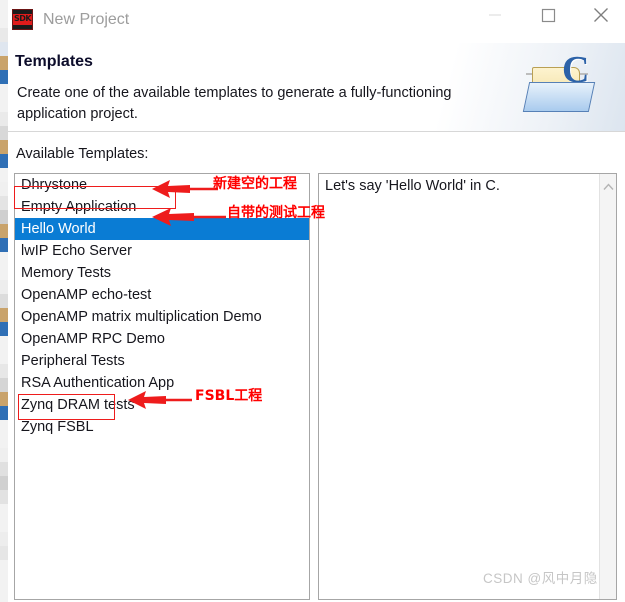  What do you see at coordinates (608, 187) in the screenshot?
I see `chevron-up-icon` at bounding box center [608, 187].